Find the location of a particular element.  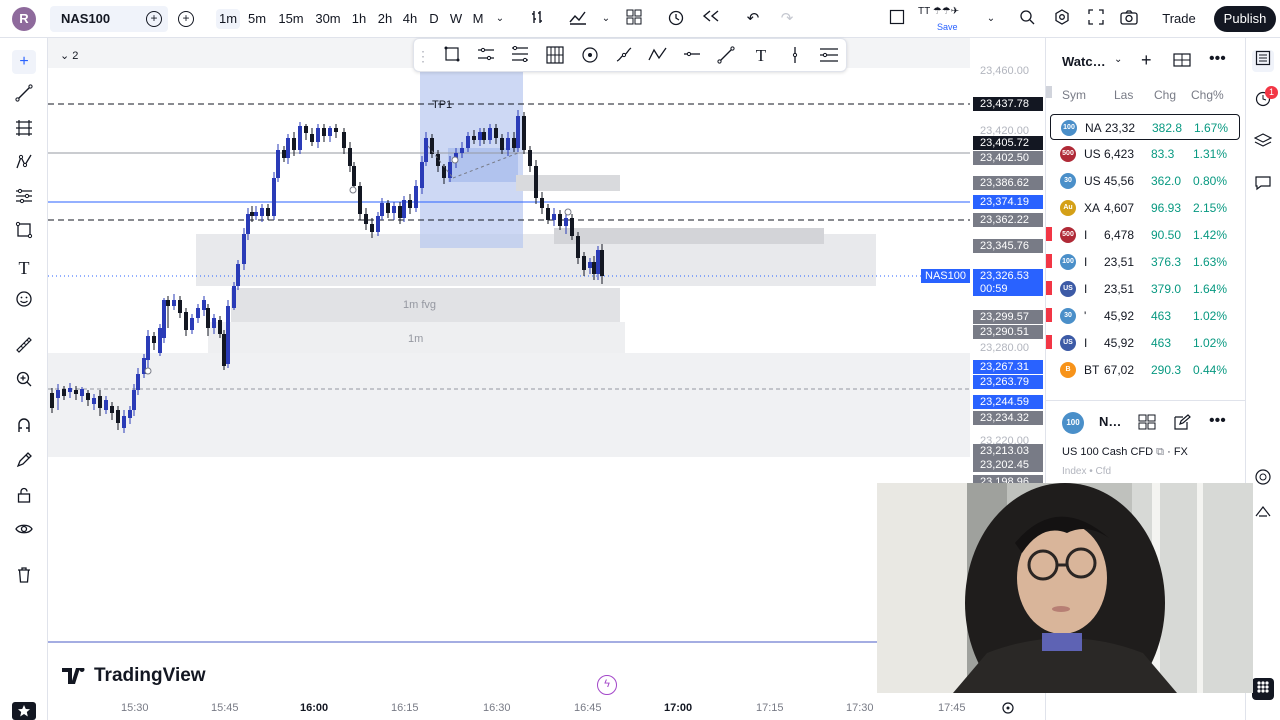

select-rect-icon is located at coordinates (452, 56).